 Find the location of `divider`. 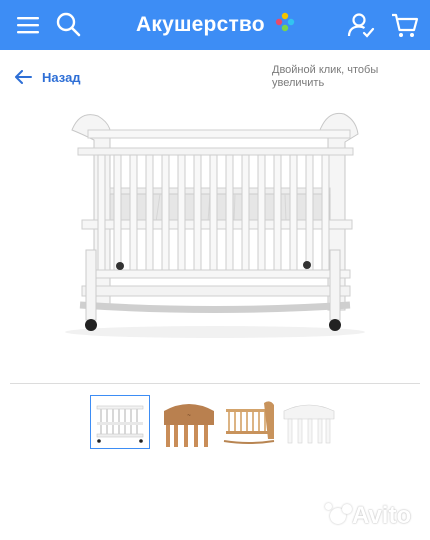

divider is located at coordinates (215, 383).